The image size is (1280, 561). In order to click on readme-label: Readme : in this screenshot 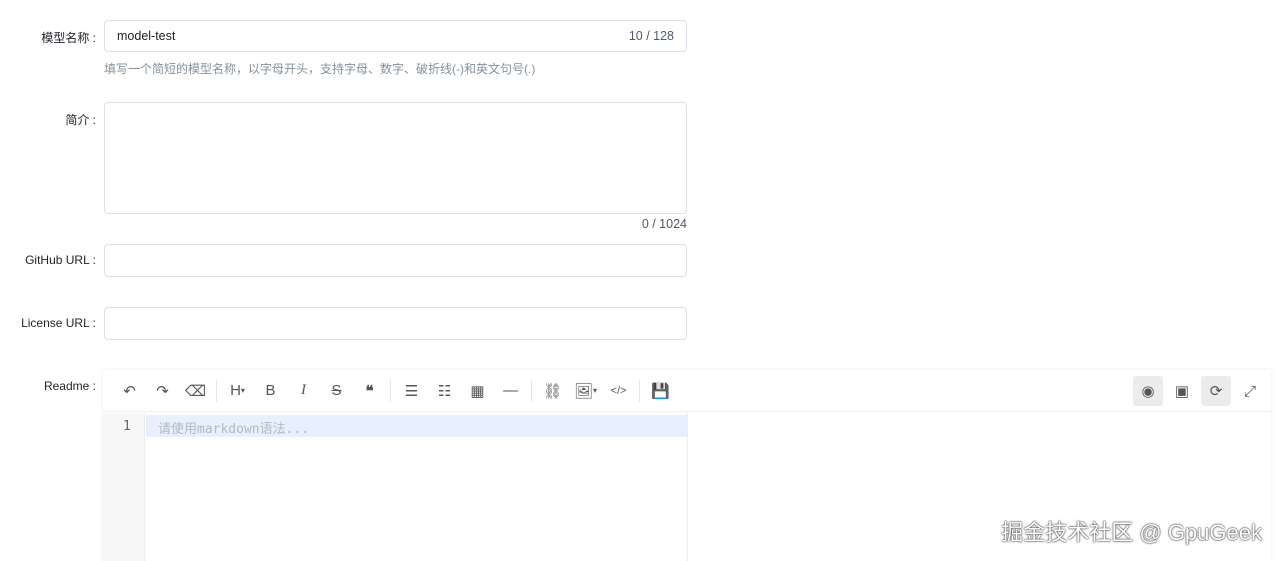, I will do `click(69, 386)`.